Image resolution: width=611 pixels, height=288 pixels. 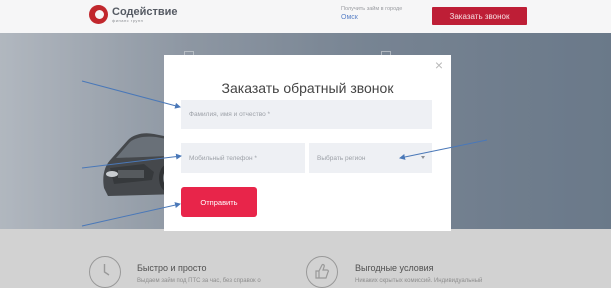 What do you see at coordinates (223, 158) in the screenshot?
I see `phone-placeholder: Мобильный телефон *` at bounding box center [223, 158].